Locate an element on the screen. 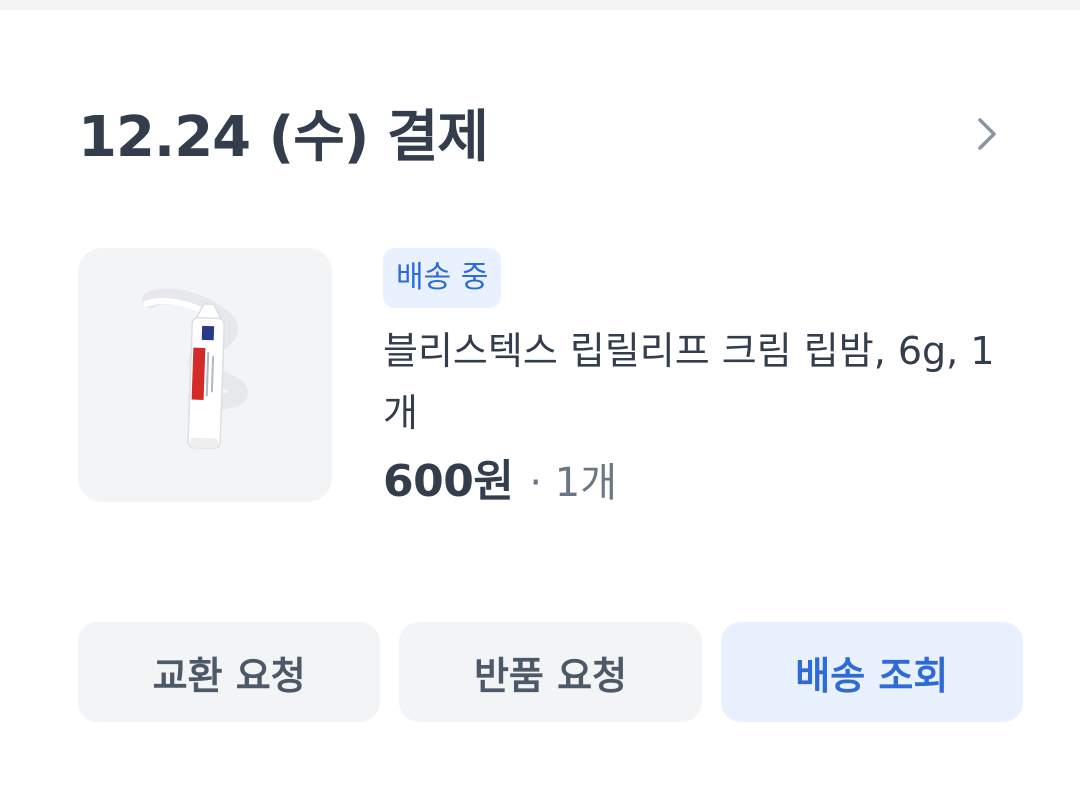 This screenshot has width=1080, height=790. return-request-button: 반품 요청 is located at coordinates (550, 672).